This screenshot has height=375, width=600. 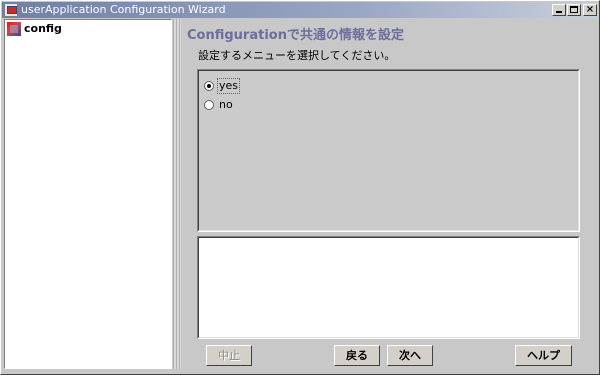 I want to click on close-icon: ×, so click(x=590, y=9).